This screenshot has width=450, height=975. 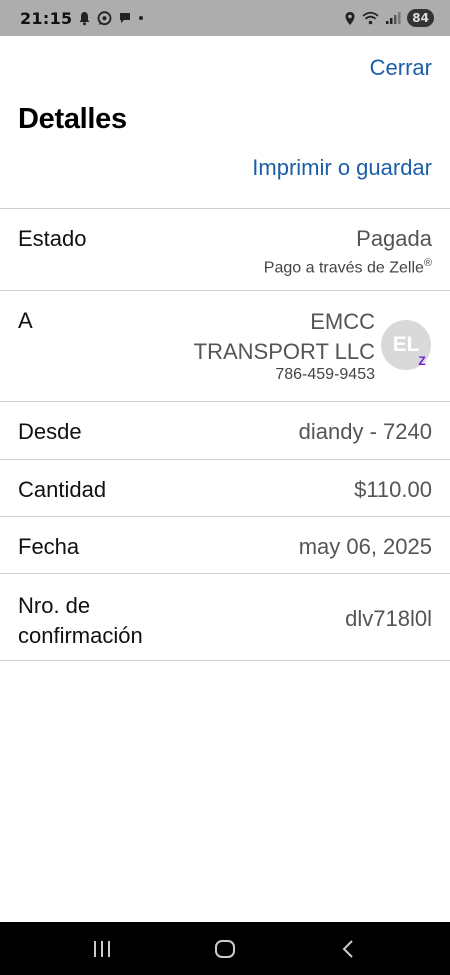 What do you see at coordinates (62, 489) in the screenshot?
I see `cantidad-label: Cantidad` at bounding box center [62, 489].